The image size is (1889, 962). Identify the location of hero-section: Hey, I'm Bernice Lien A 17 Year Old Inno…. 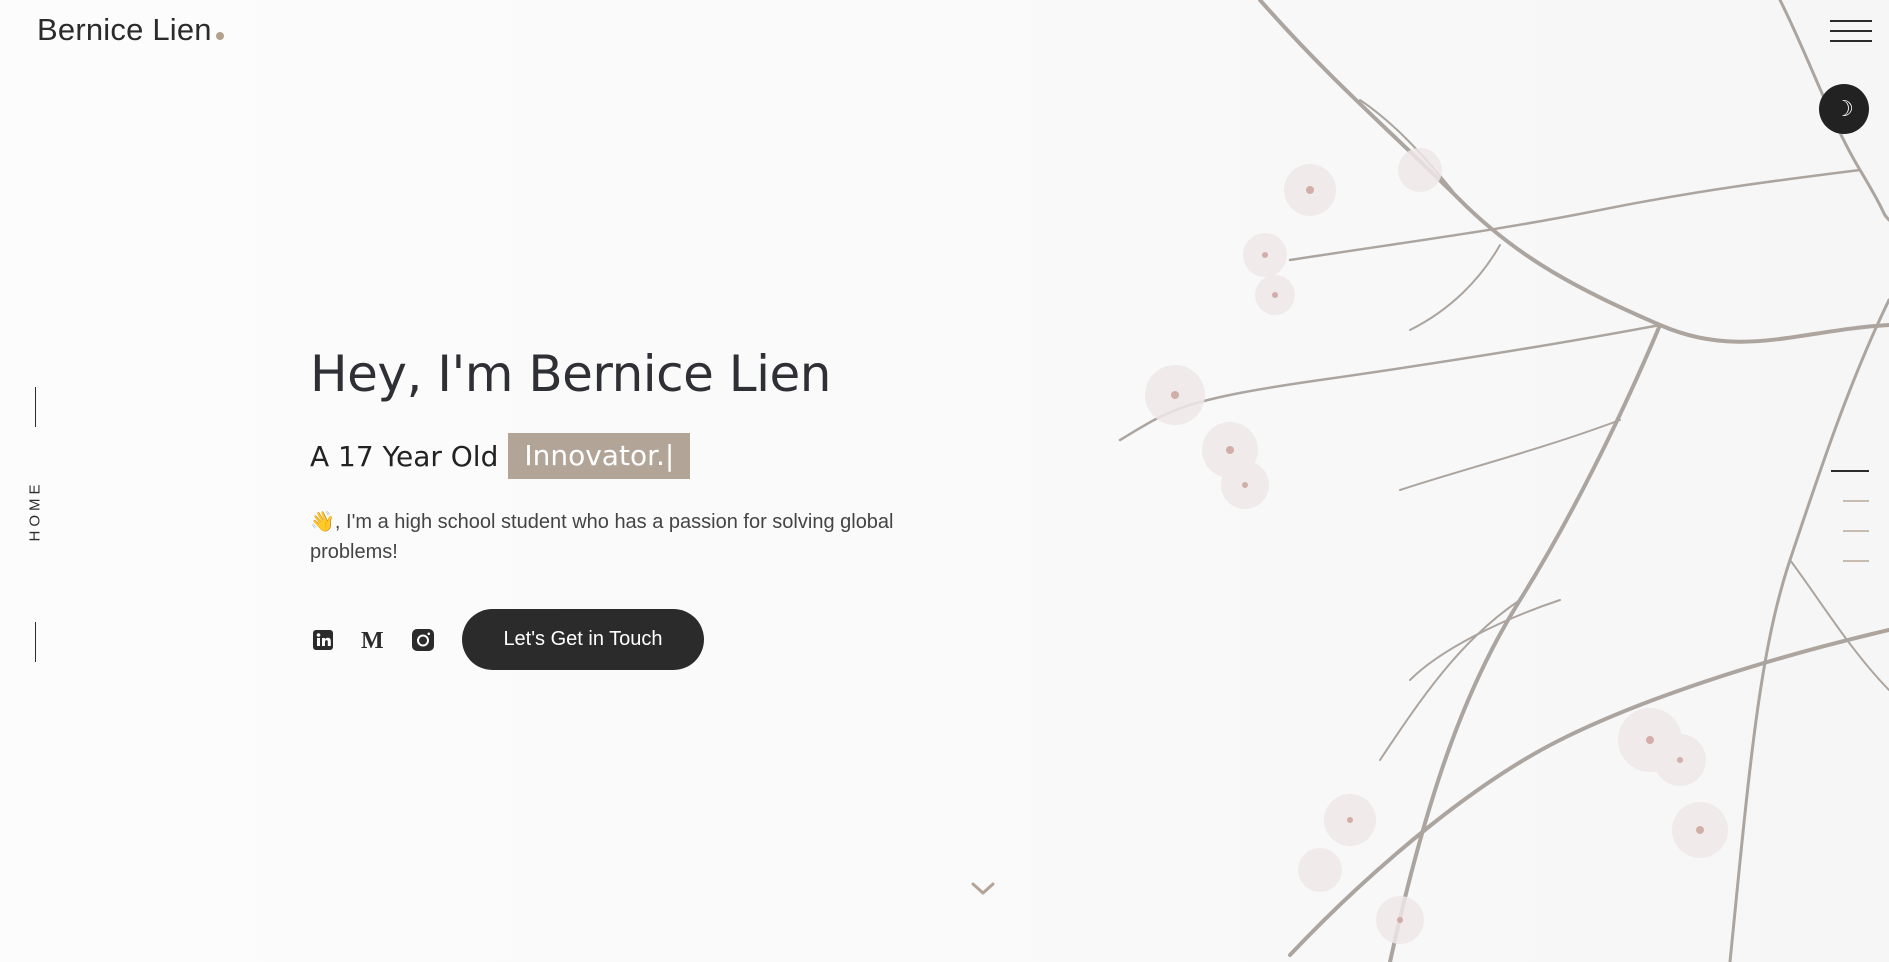
(620, 507).